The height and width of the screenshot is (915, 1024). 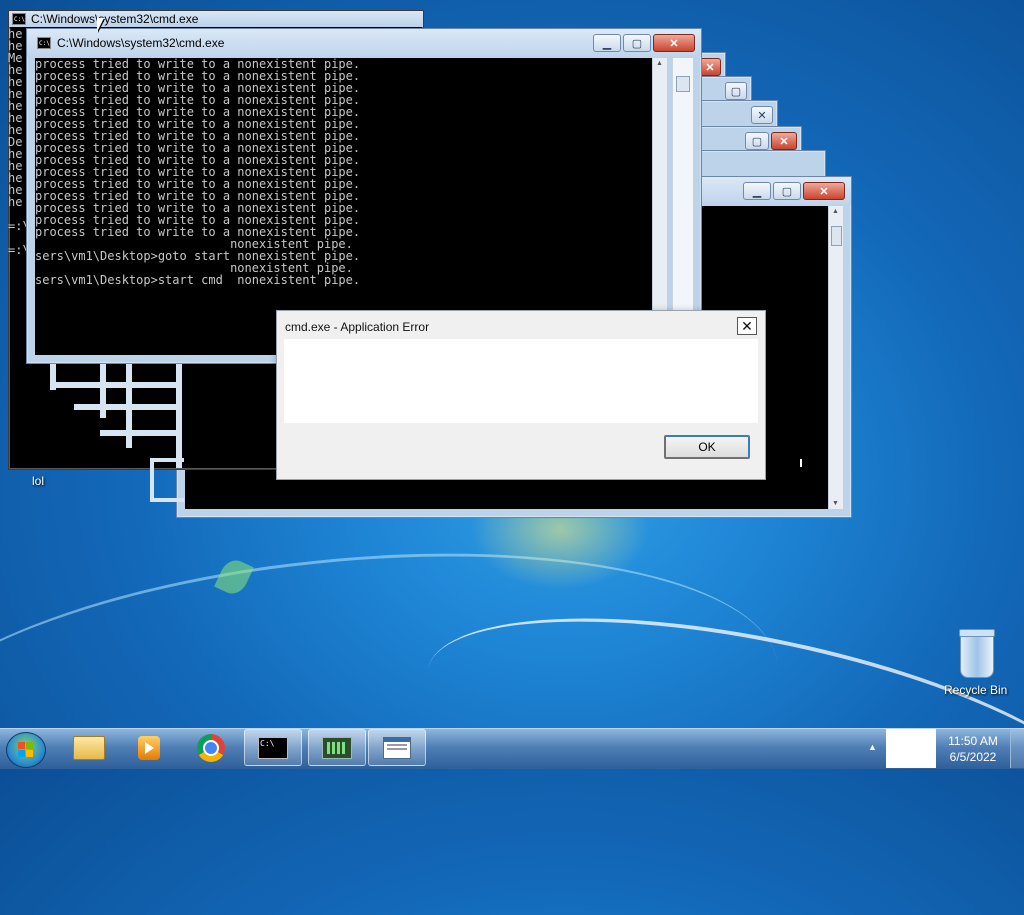 What do you see at coordinates (977, 653) in the screenshot?
I see `recycle-bin-icon` at bounding box center [977, 653].